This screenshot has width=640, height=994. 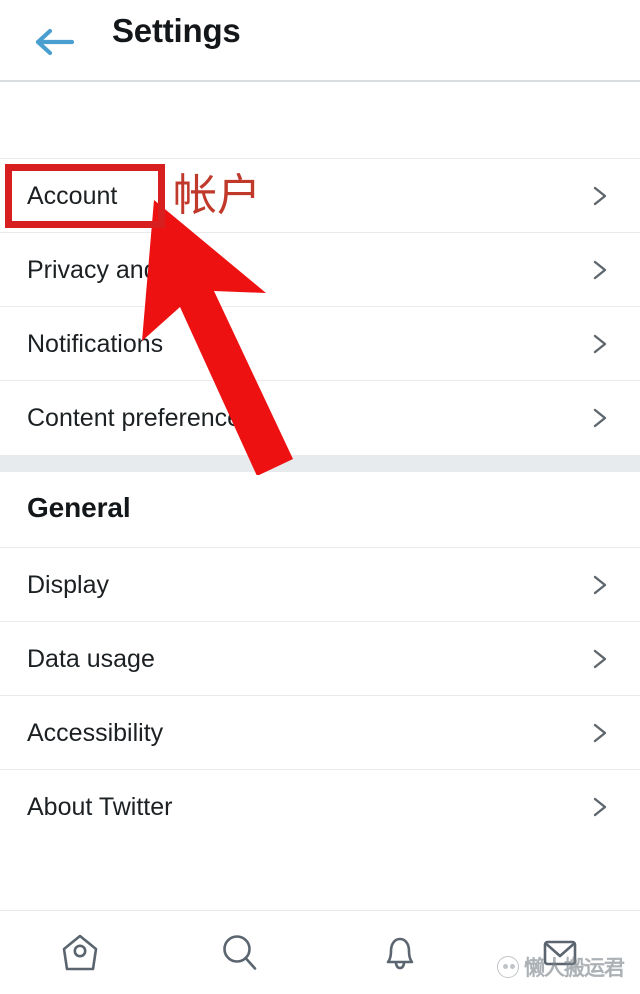 I want to click on bottom-navigation-bar, so click(x=320, y=952).